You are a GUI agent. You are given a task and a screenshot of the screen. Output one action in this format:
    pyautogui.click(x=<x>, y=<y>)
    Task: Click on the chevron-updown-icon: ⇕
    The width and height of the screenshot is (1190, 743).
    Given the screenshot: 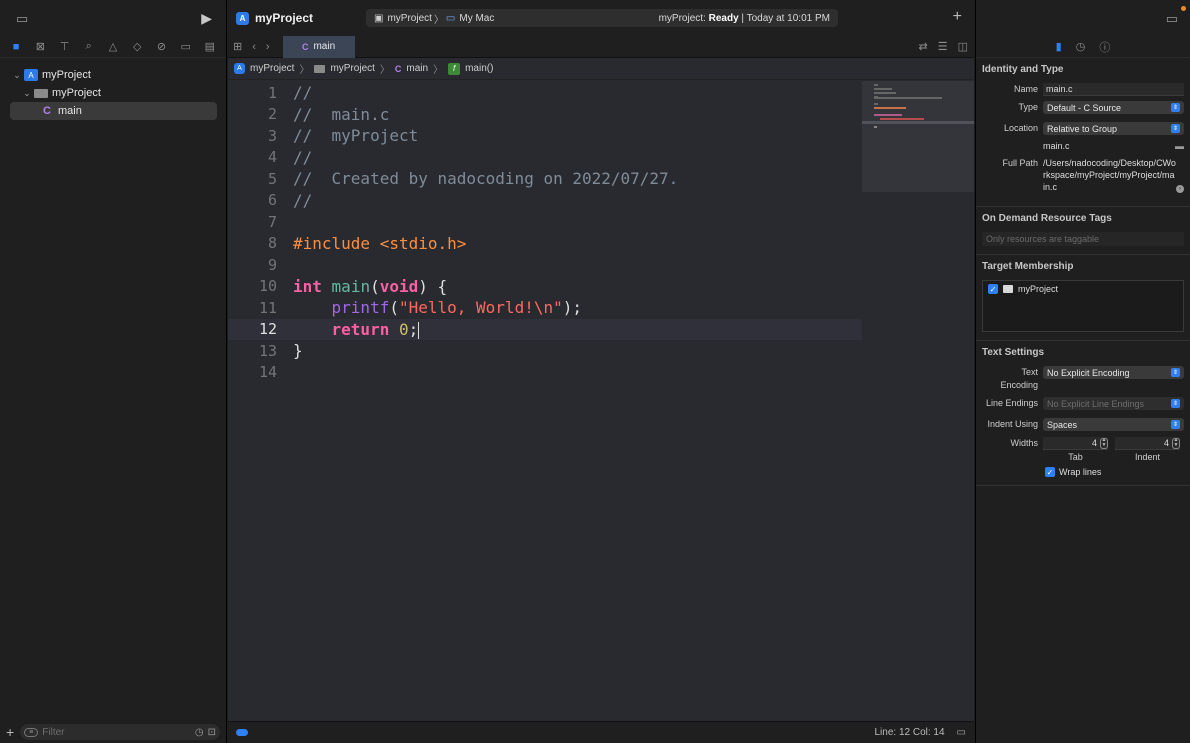 What is the action you would take?
    pyautogui.click(x=1175, y=372)
    